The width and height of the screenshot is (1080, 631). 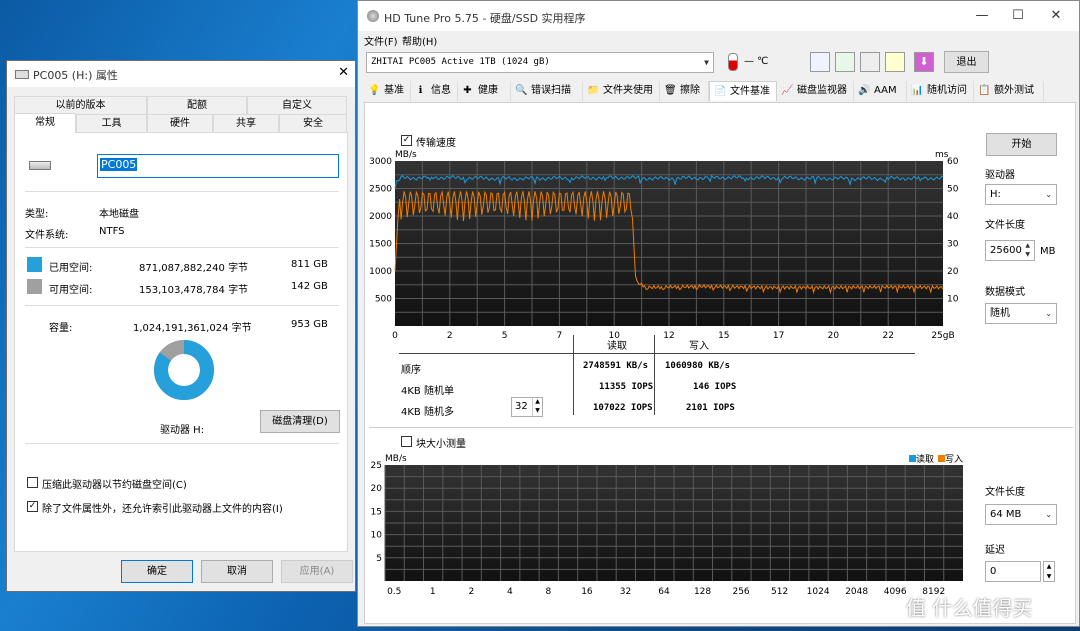 What do you see at coordinates (1005, 492) in the screenshot?
I see `bottom-file-length-label: 文件长度` at bounding box center [1005, 492].